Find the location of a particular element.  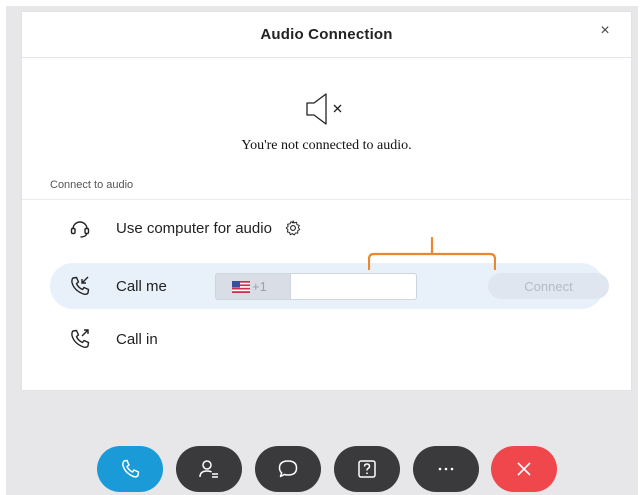

country-code-text: +1 is located at coordinates (259, 286).